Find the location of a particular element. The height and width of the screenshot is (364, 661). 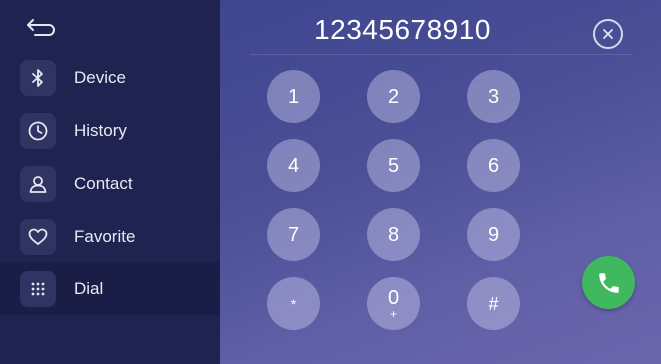

dial-key-digit: 8 is located at coordinates (393, 234).